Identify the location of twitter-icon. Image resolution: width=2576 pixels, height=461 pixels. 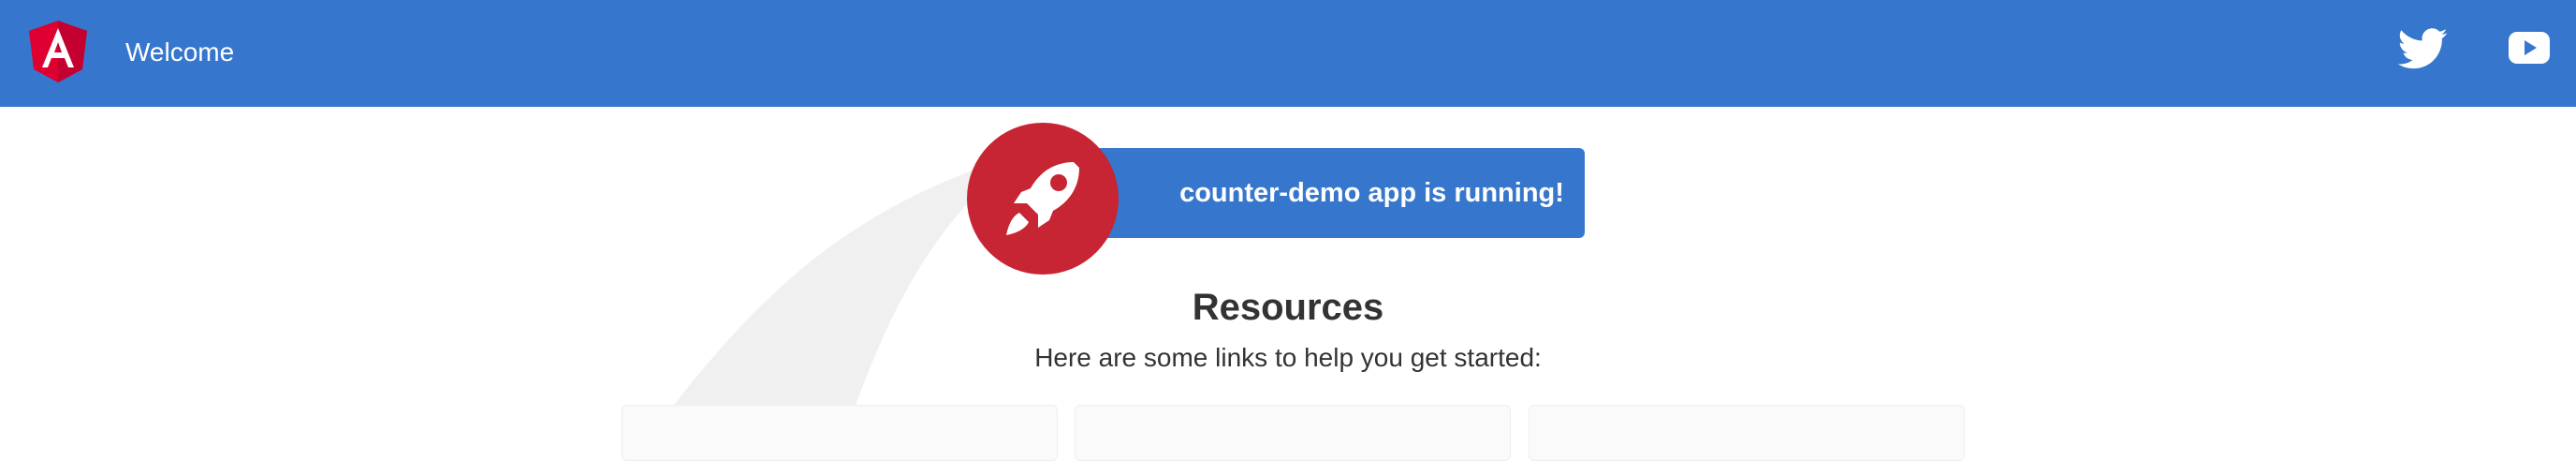
(2422, 48).